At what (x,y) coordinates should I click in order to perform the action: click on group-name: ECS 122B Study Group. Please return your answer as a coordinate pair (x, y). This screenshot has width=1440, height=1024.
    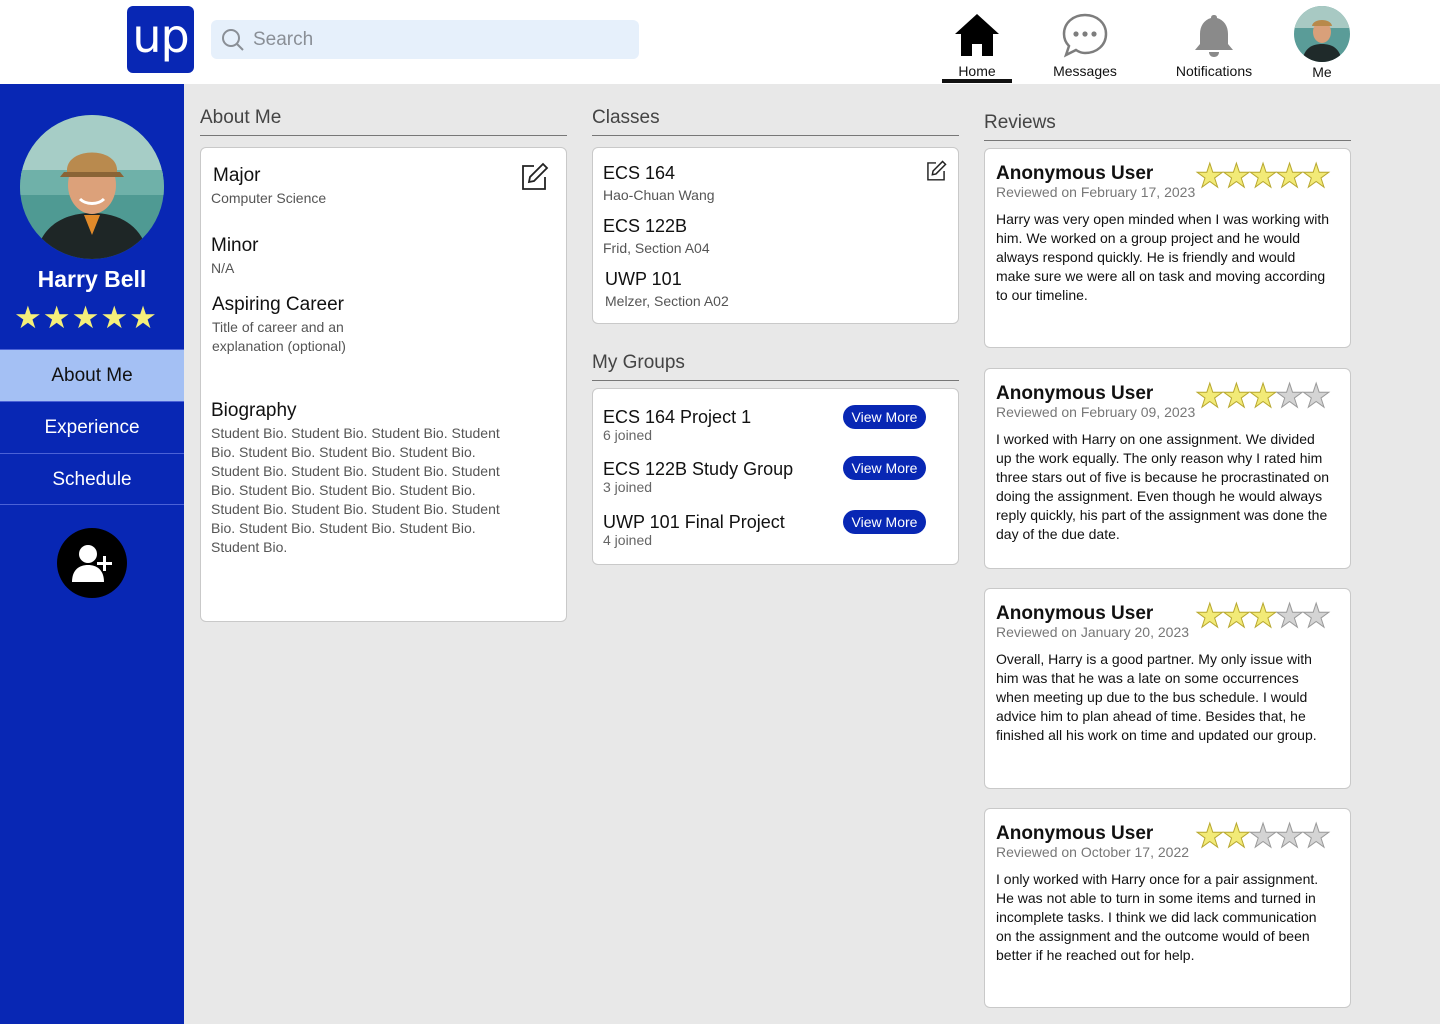
    Looking at the image, I should click on (698, 469).